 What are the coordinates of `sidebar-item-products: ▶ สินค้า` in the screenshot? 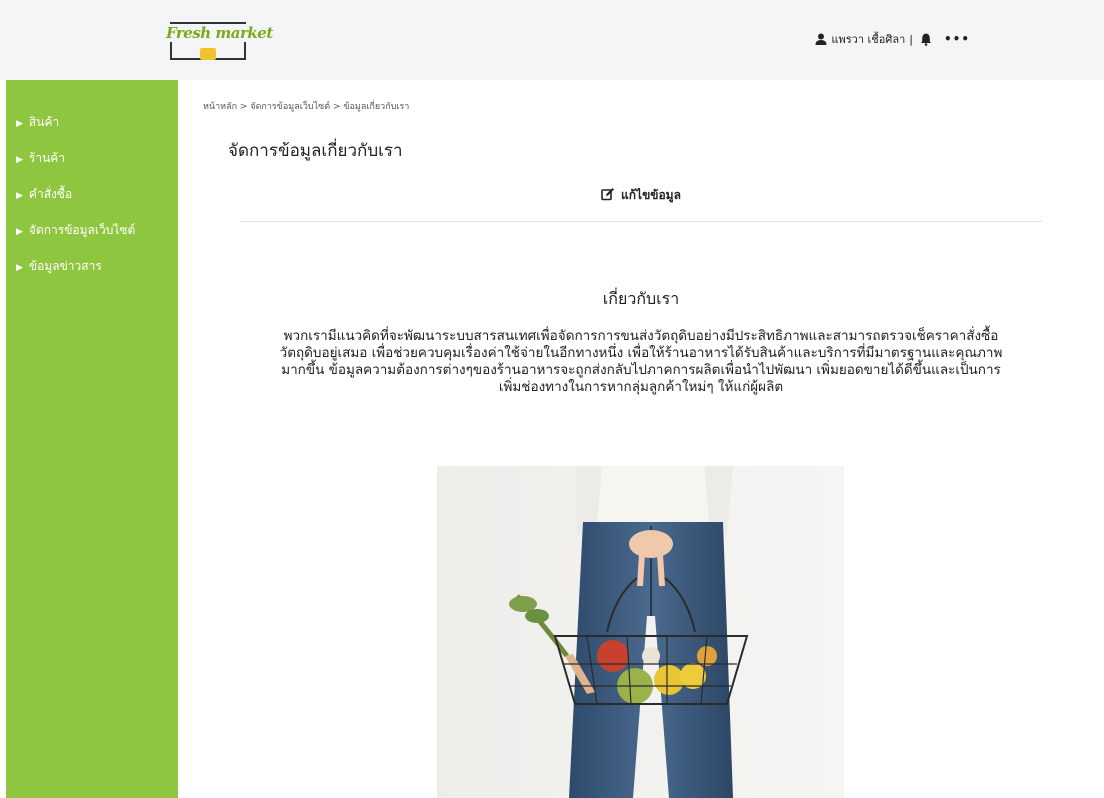 It's located at (92, 130).